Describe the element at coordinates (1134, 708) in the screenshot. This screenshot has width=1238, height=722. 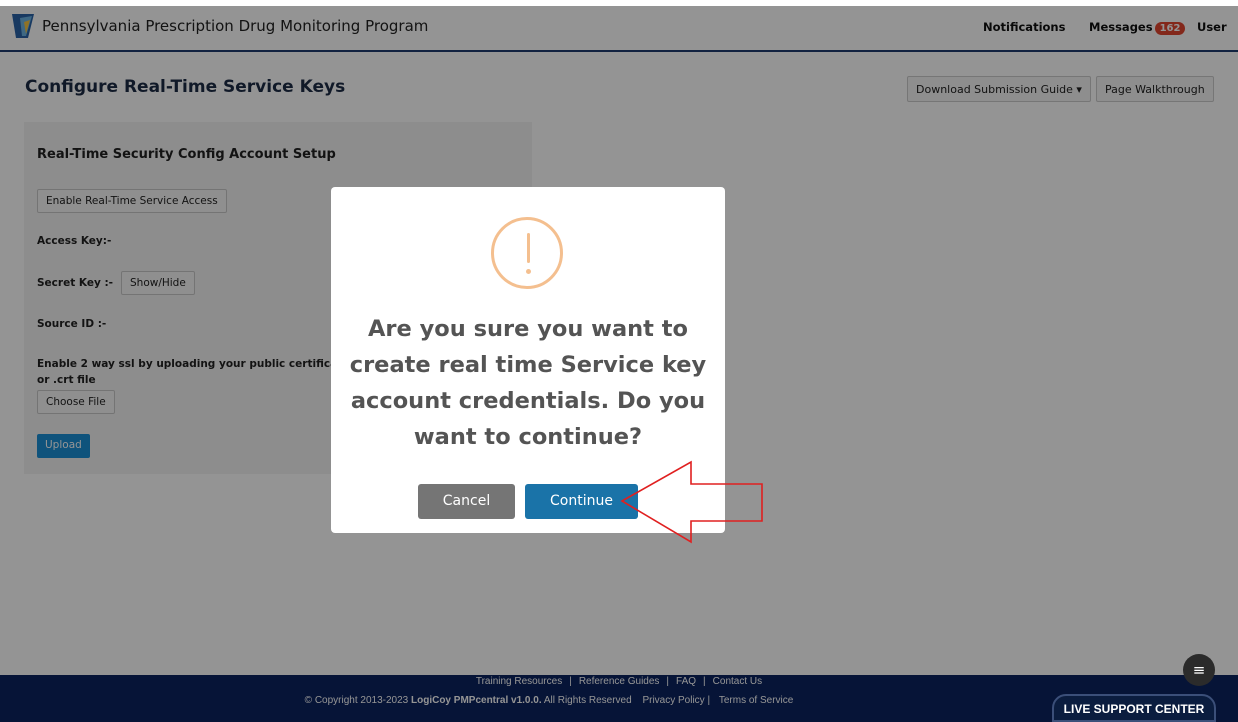
I see `live-support-center-button: LIVE SUPPORT CENTER` at that location.